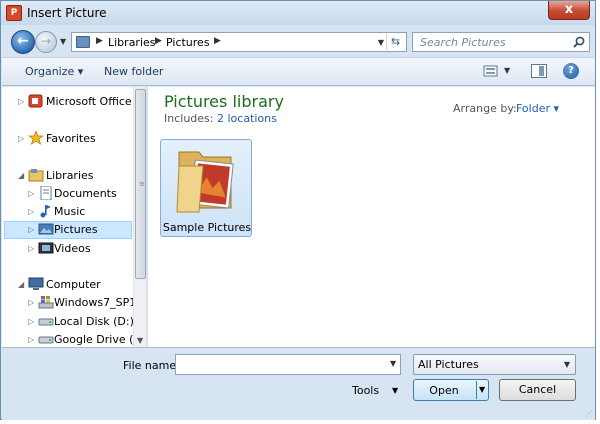 This screenshot has width=600, height=424. Describe the element at coordinates (188, 42) in the screenshot. I see `breadcrumb-pictures: Pictures` at that location.